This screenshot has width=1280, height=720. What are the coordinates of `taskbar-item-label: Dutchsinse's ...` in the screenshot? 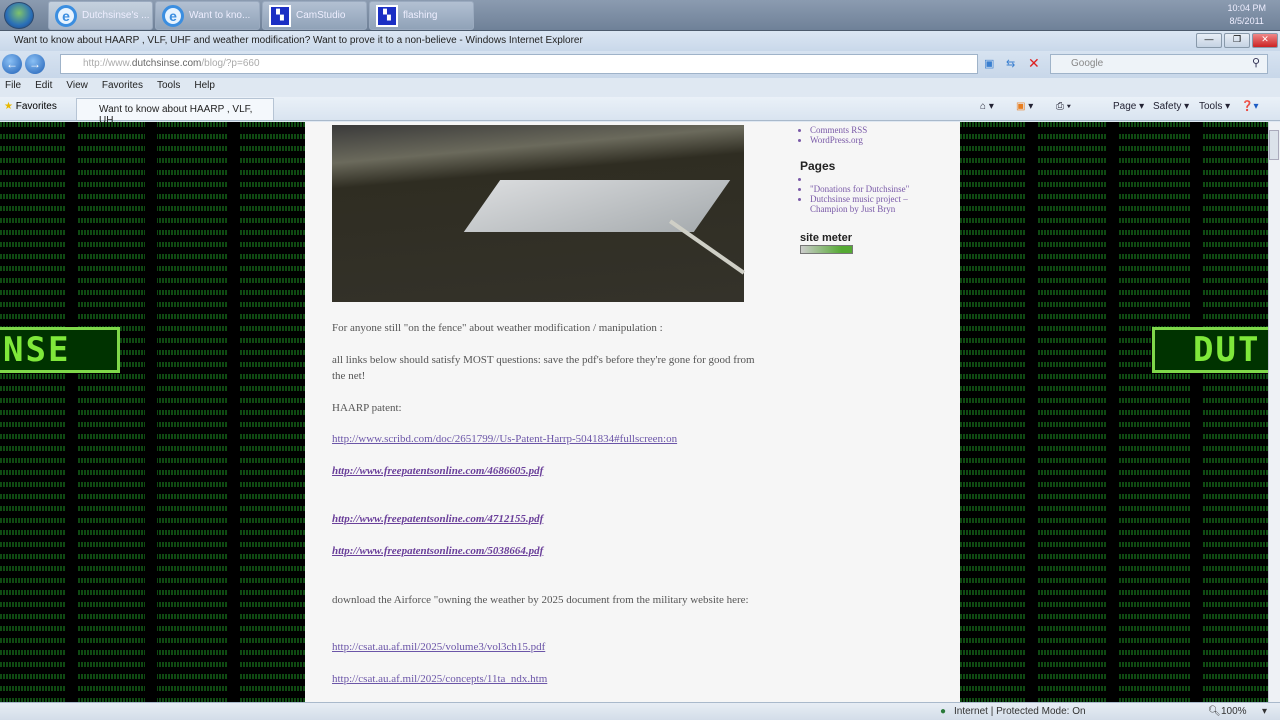 It's located at (116, 15).